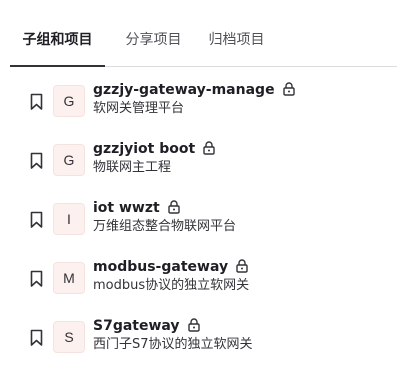 This screenshot has height=375, width=397. I want to click on project-title-line: gzzjy-gateway-manage, so click(194, 89).